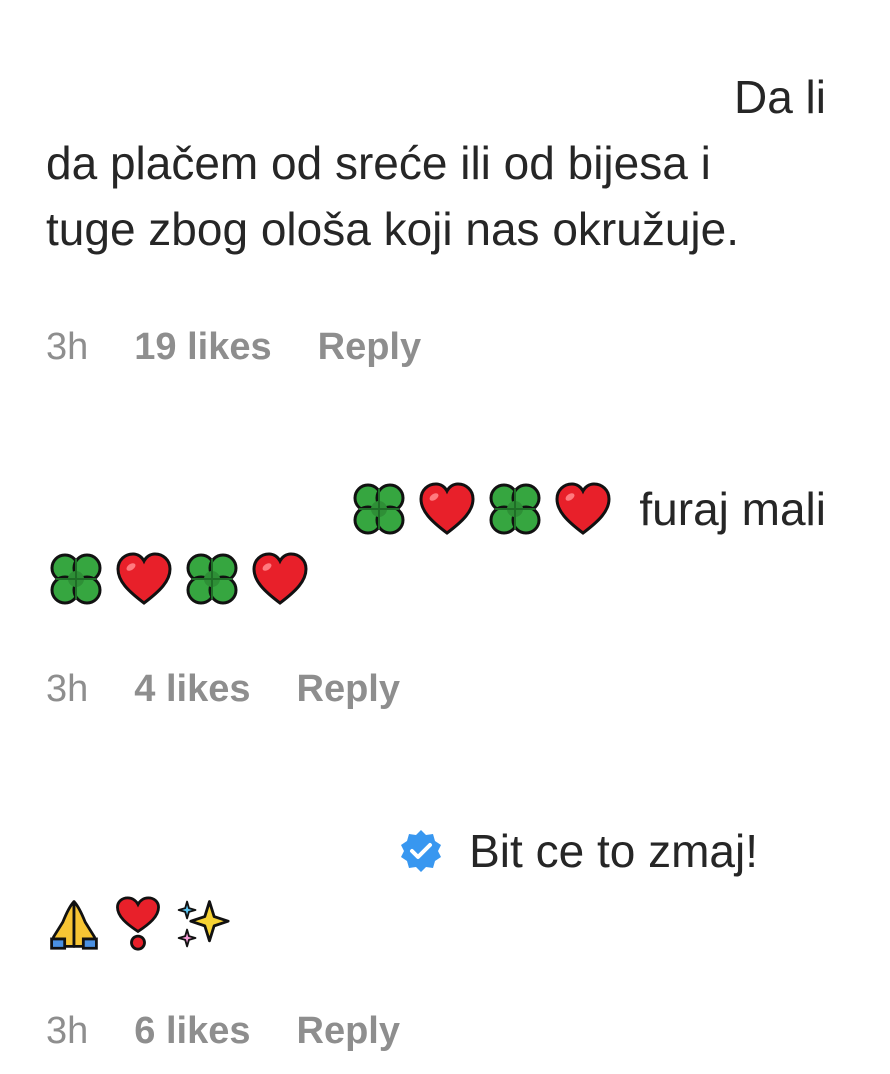 The width and height of the screenshot is (890, 1074). I want to click on likes-count-button: 19 likes, so click(202, 347).